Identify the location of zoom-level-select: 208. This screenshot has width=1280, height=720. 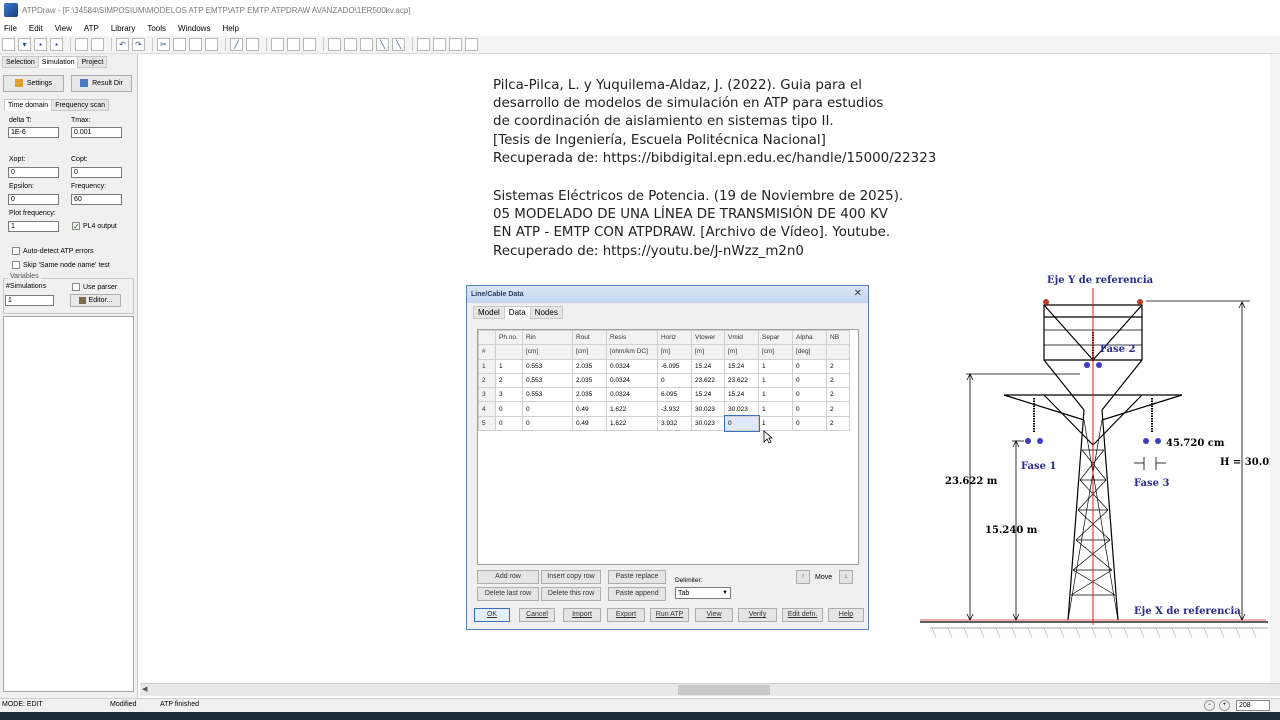
(1253, 705).